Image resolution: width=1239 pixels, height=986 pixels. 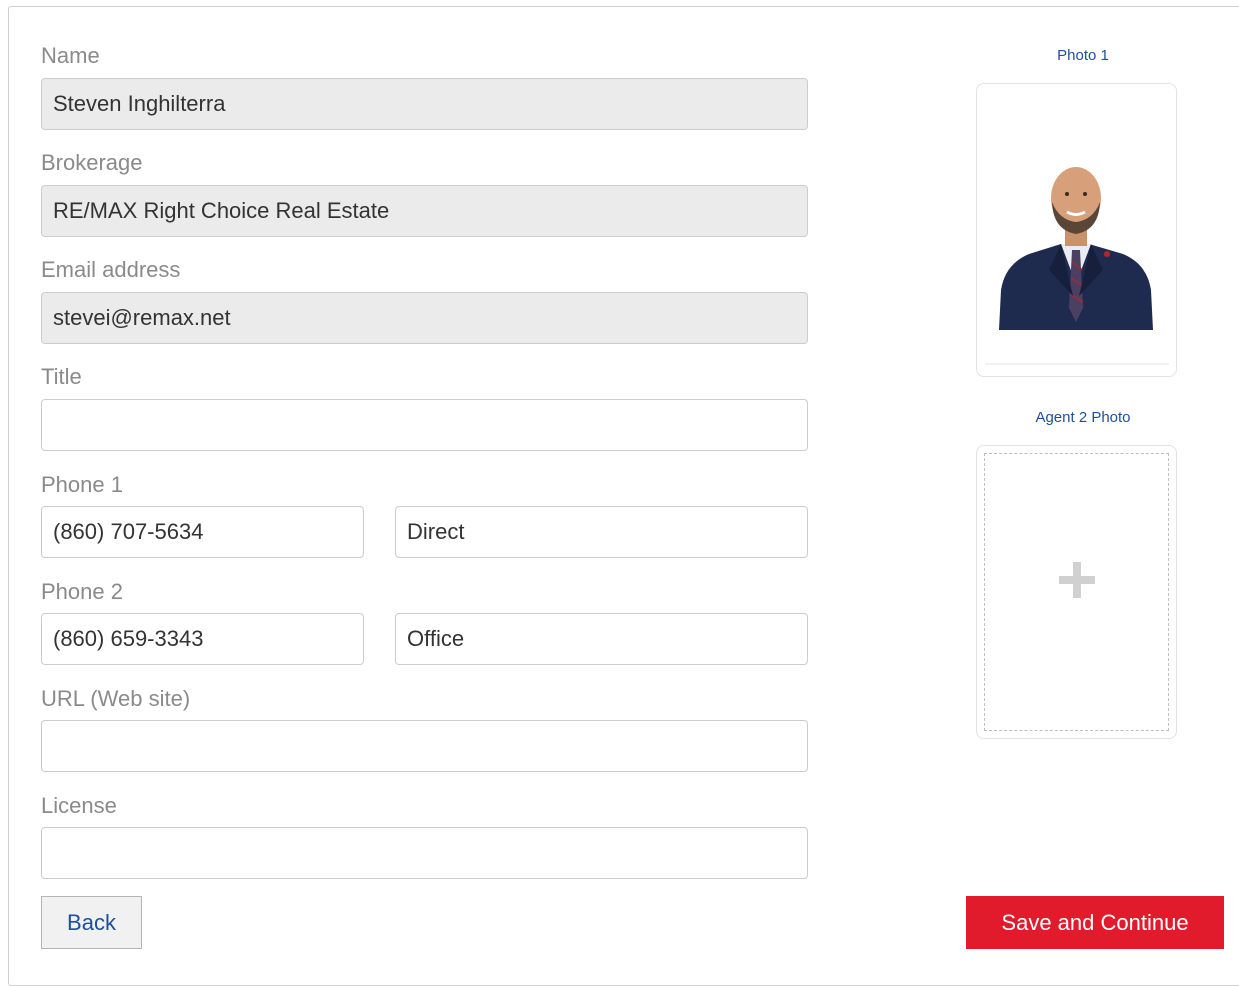 I want to click on brokerage-label: Brokerage, so click(x=92, y=162).